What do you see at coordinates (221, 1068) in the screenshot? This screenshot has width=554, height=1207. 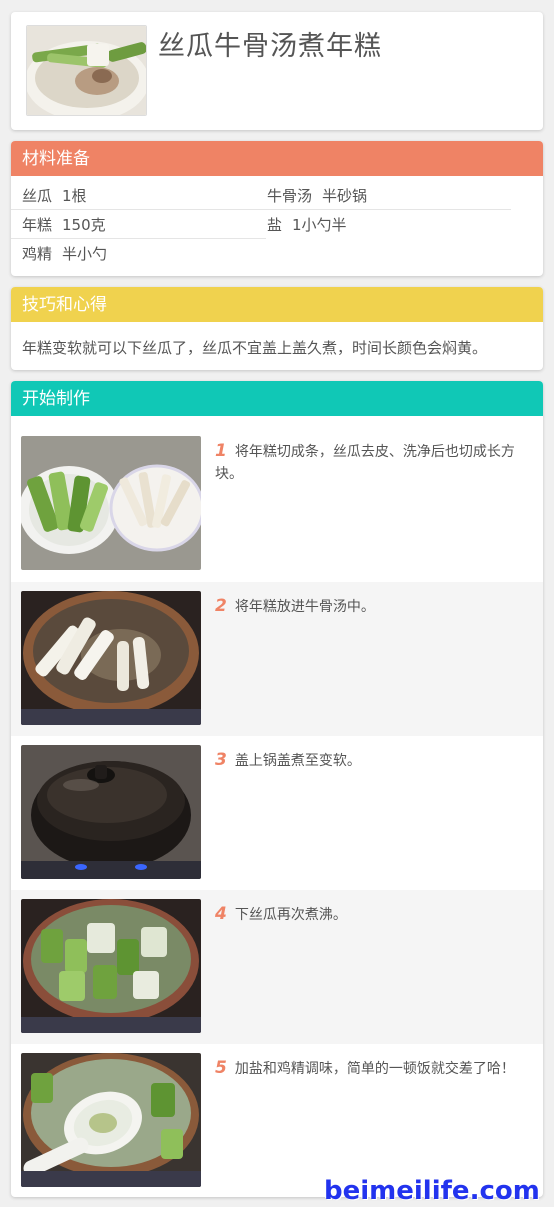 I see `step-number: 5` at bounding box center [221, 1068].